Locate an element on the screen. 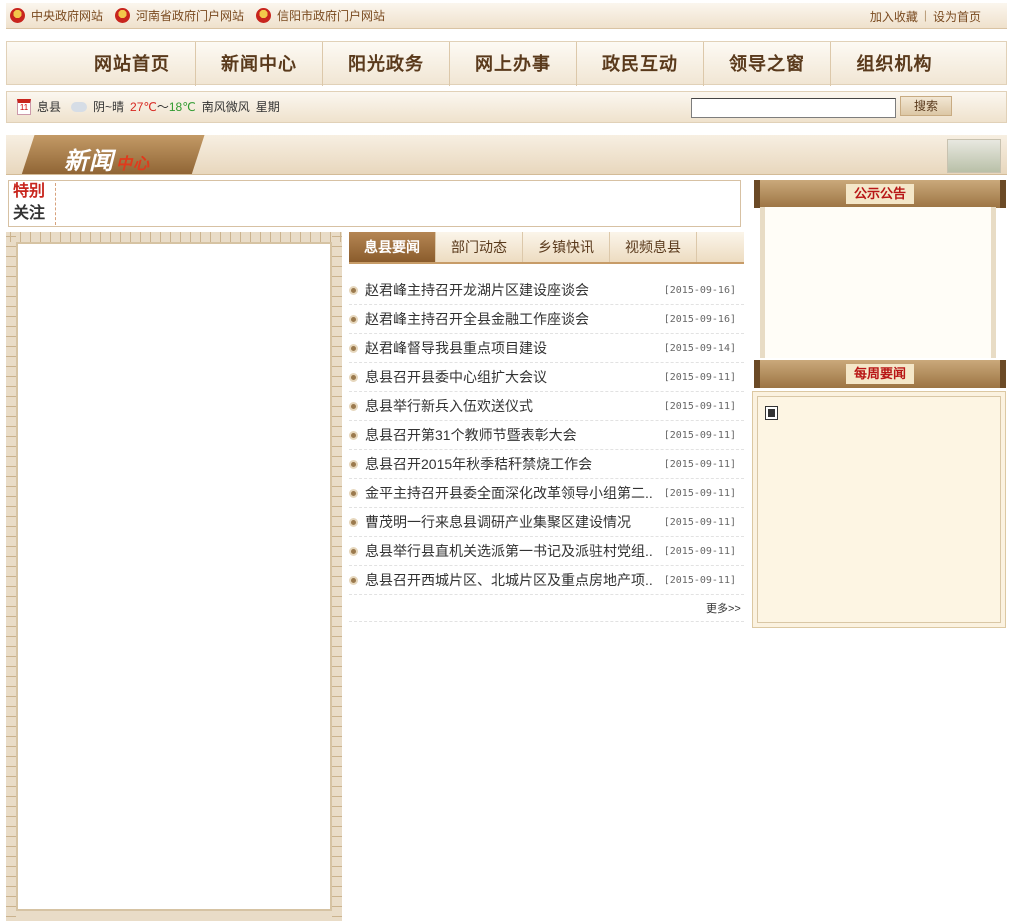 The image size is (1013, 921). search-button: 搜索 is located at coordinates (926, 106).